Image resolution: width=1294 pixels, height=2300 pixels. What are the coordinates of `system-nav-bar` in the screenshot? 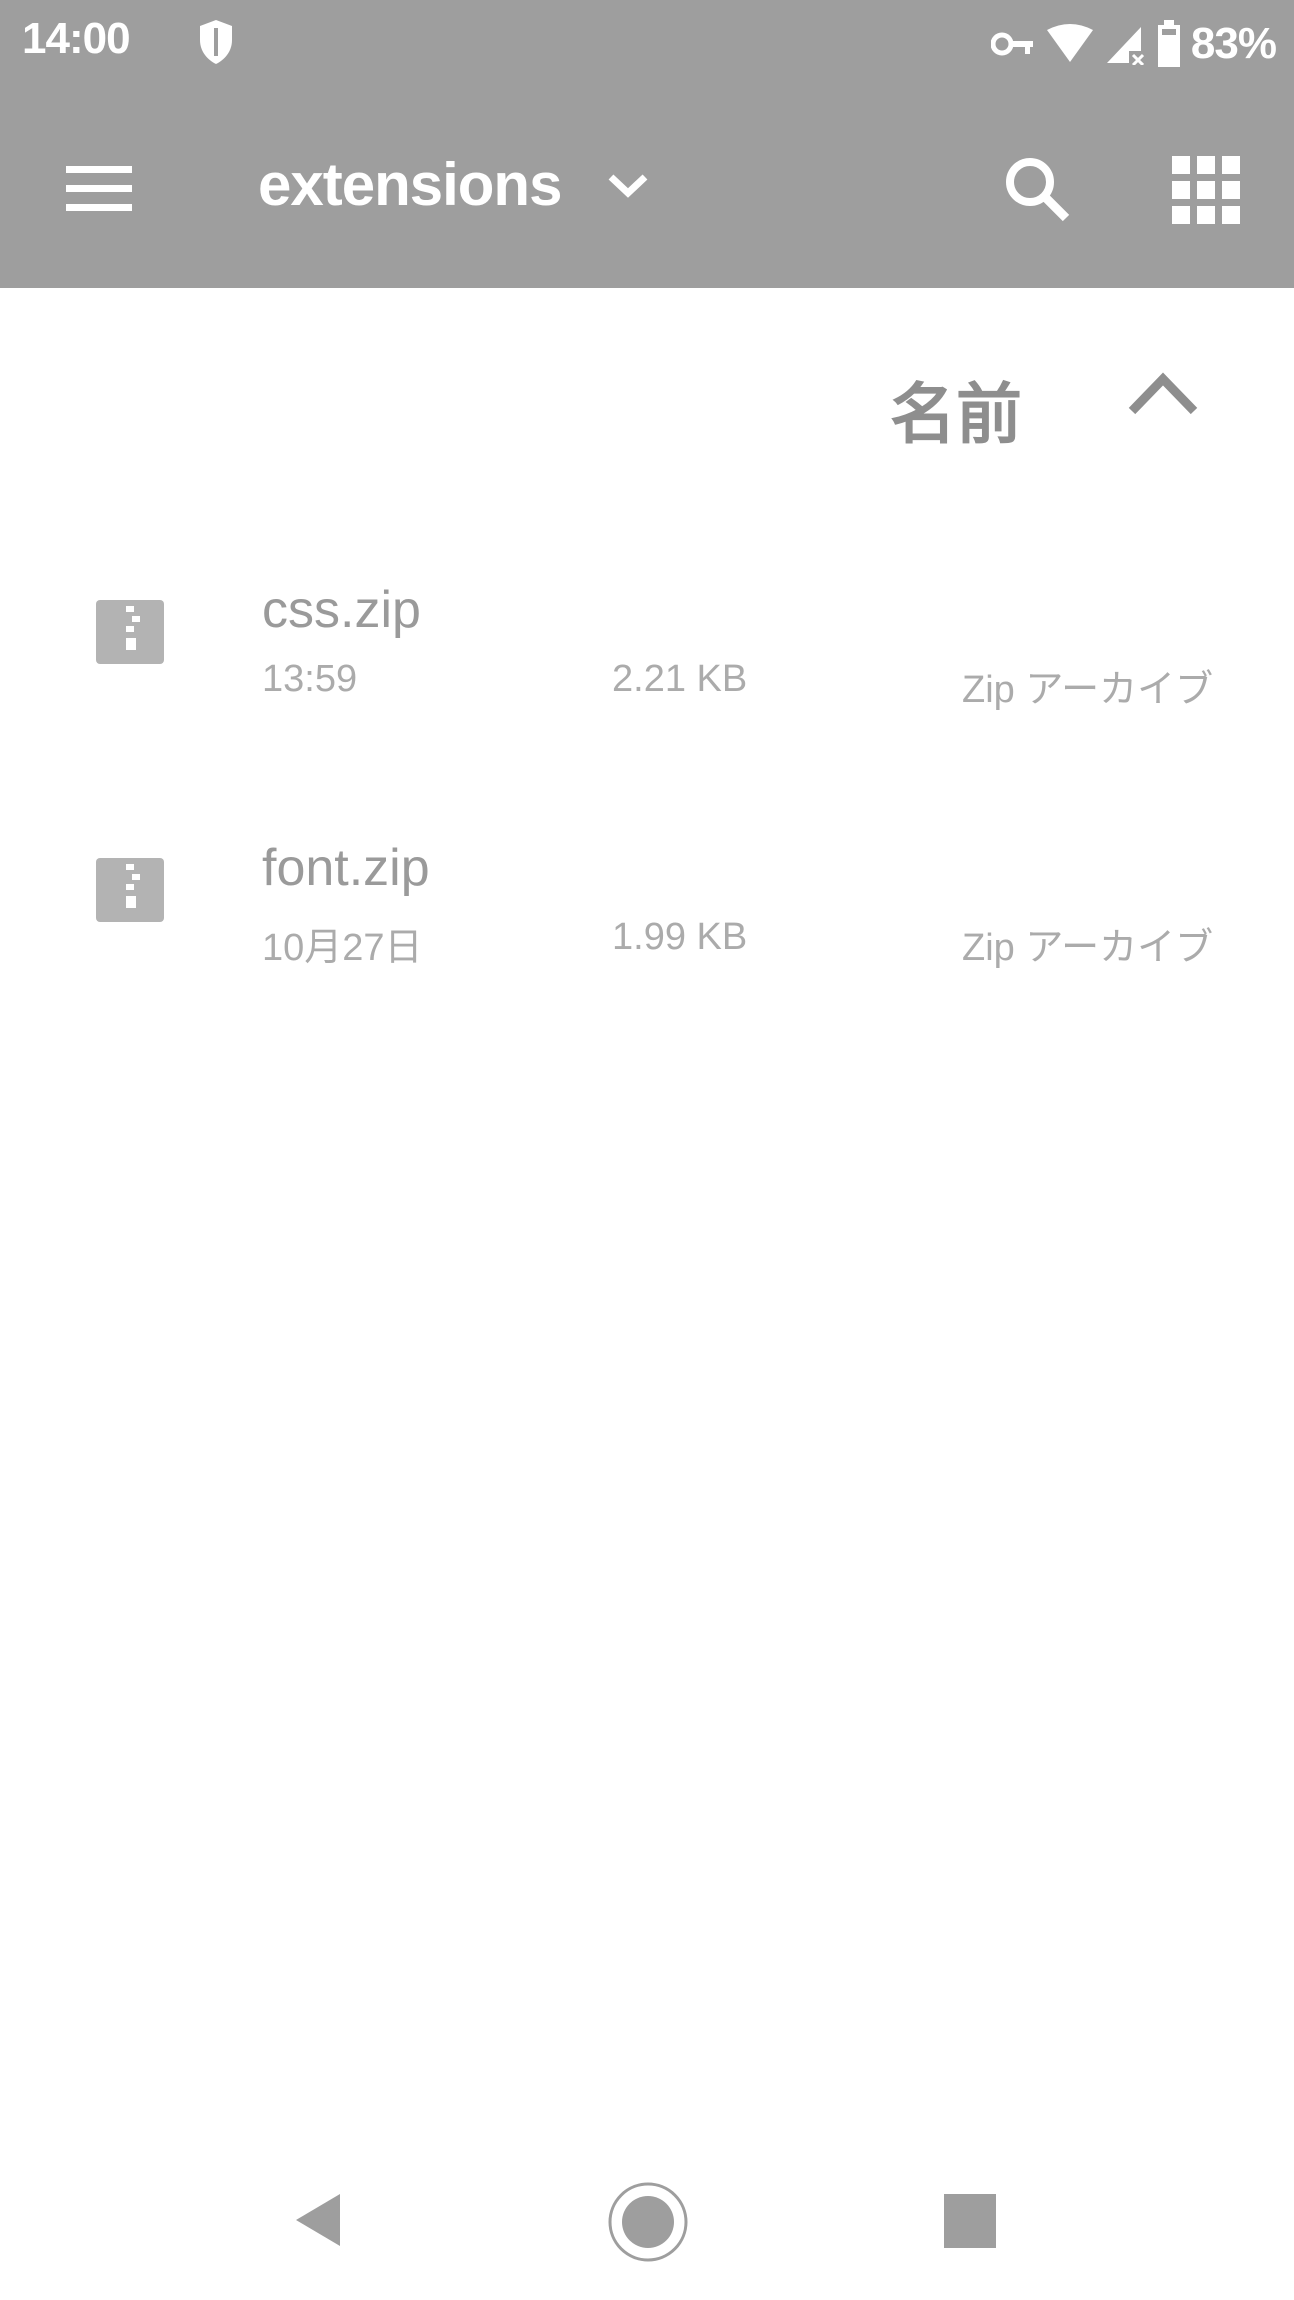 It's located at (647, 2230).